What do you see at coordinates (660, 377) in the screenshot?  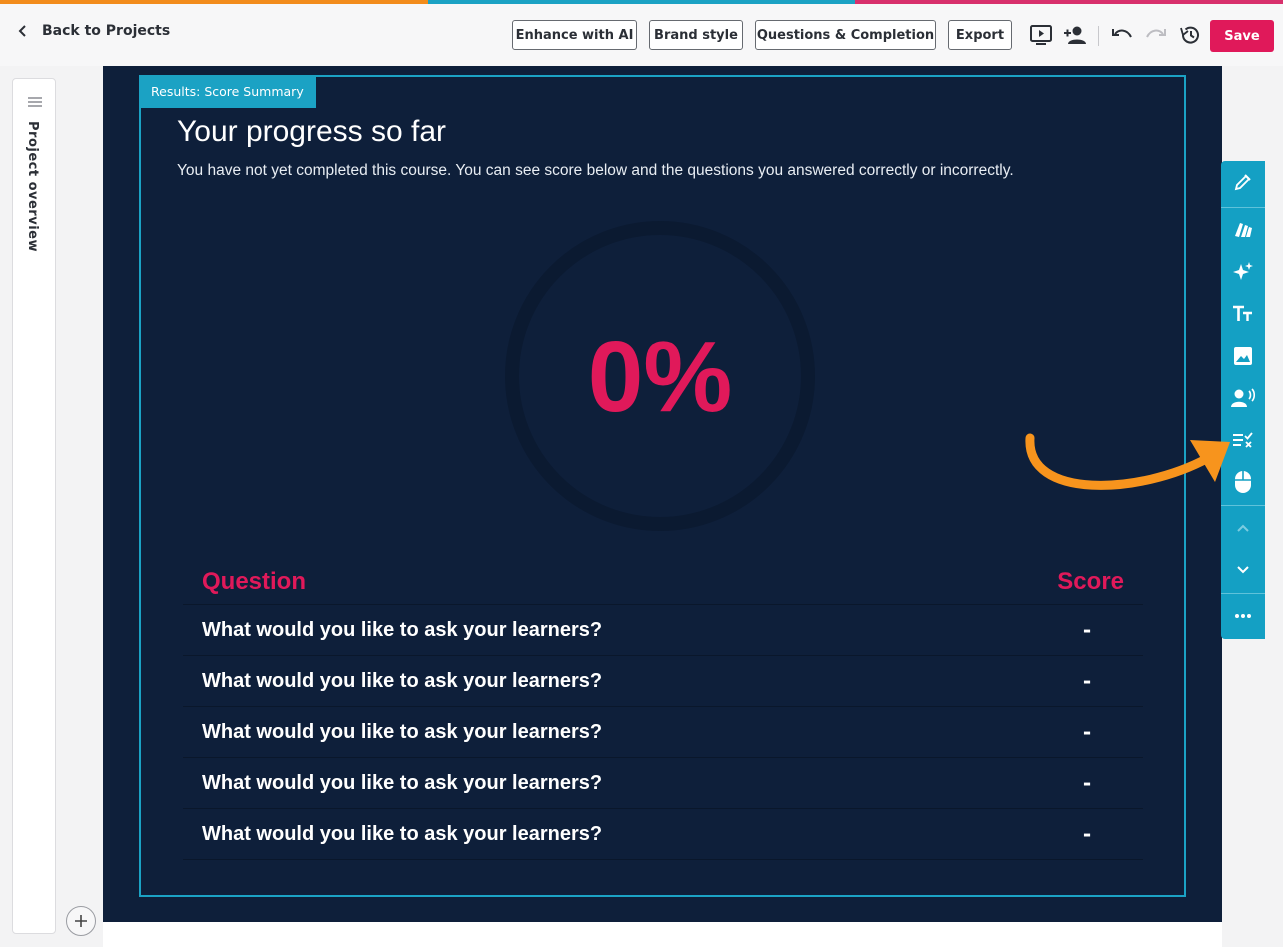 I see `score-percentage: 0%` at bounding box center [660, 377].